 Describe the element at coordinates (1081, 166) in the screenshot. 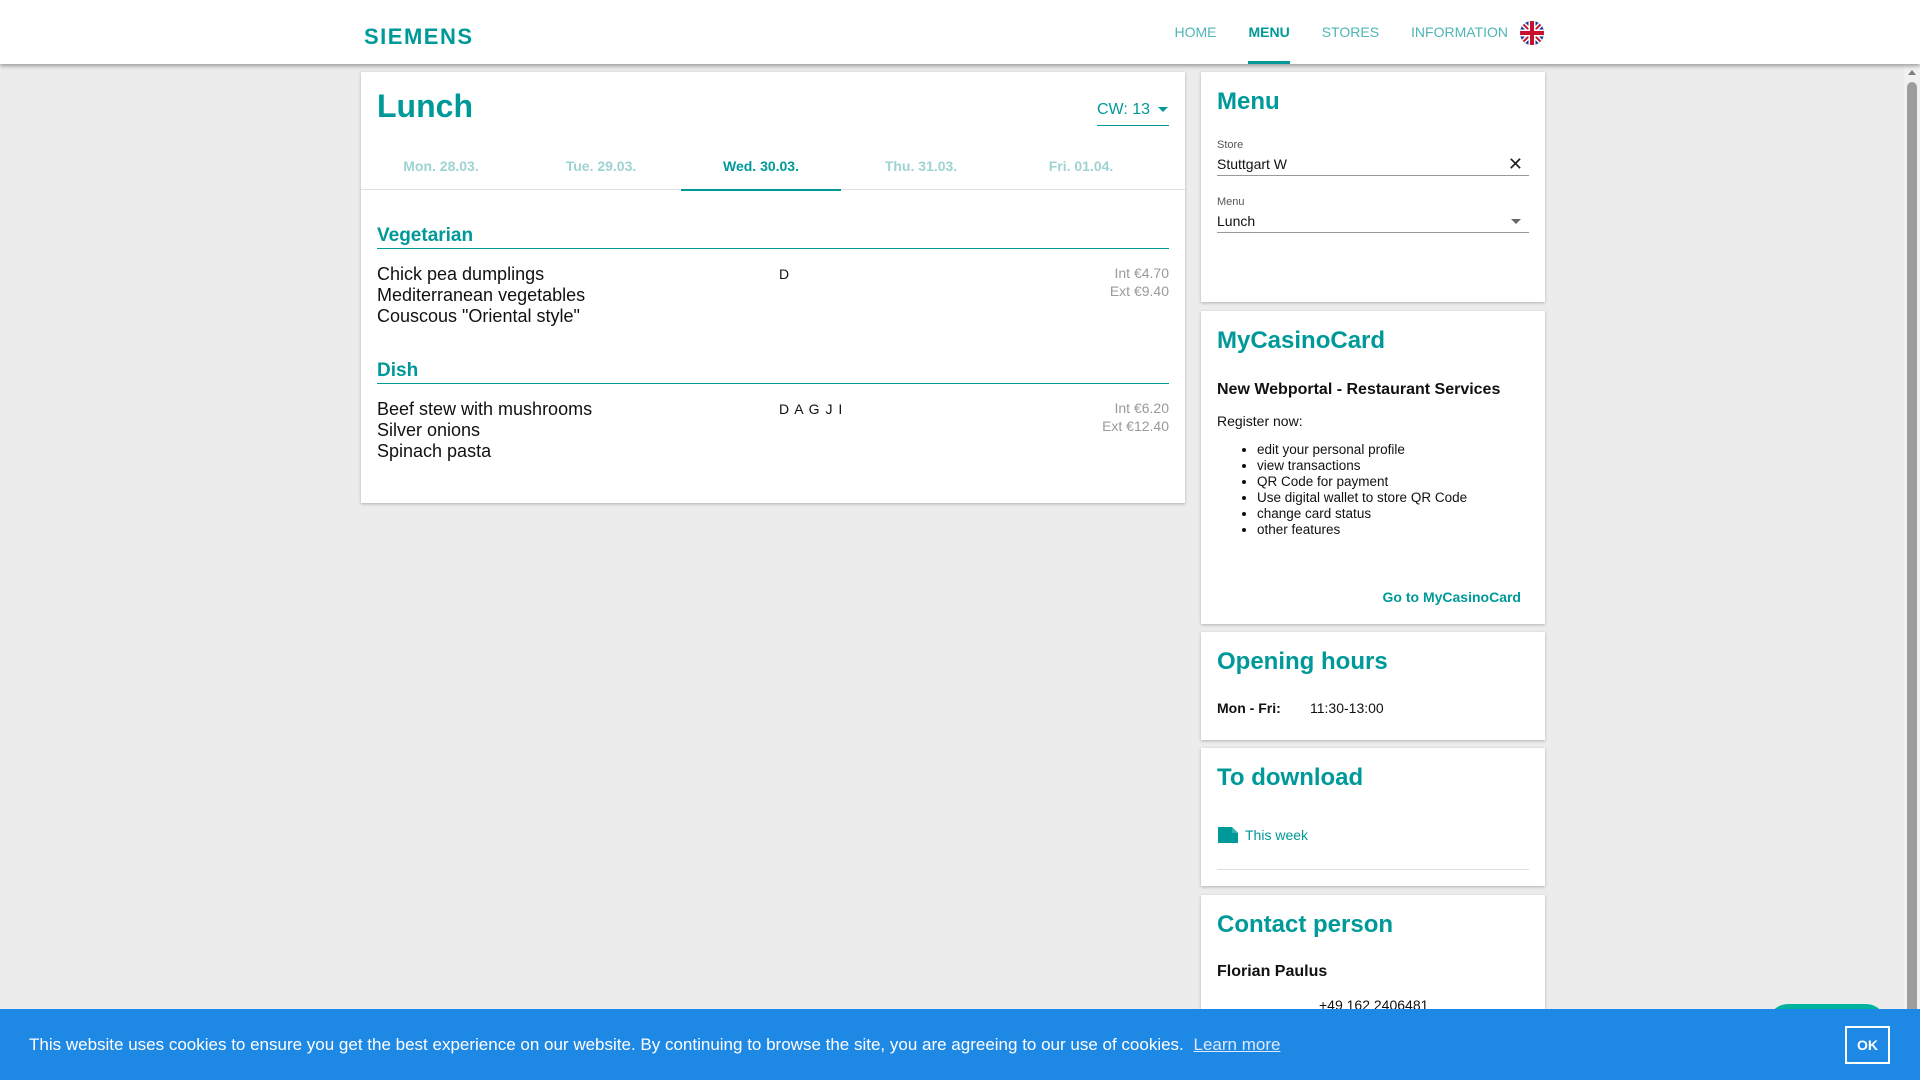

I see `tab-day-fri: Fri. 01.04.` at that location.